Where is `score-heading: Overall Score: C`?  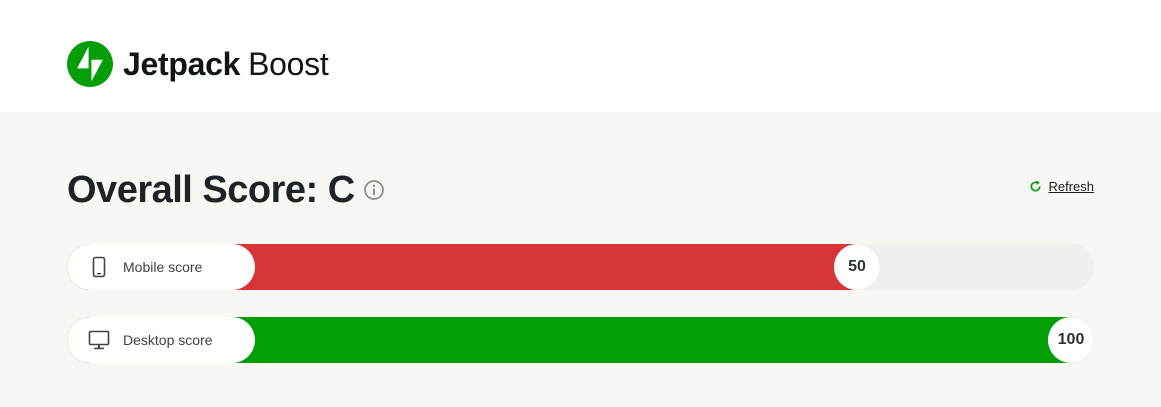 score-heading: Overall Score: C is located at coordinates (226, 190).